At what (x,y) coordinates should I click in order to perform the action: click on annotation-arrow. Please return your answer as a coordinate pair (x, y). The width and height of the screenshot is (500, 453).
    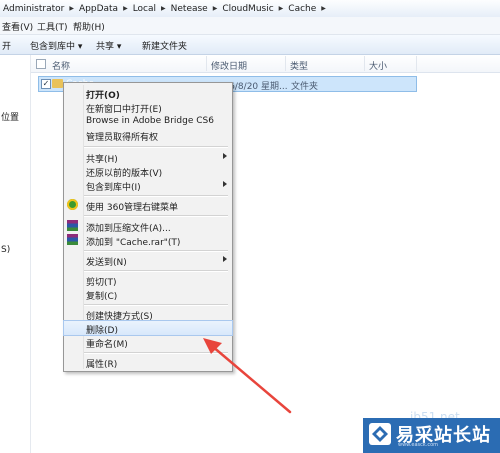
    Looking at the image, I should click on (247, 376).